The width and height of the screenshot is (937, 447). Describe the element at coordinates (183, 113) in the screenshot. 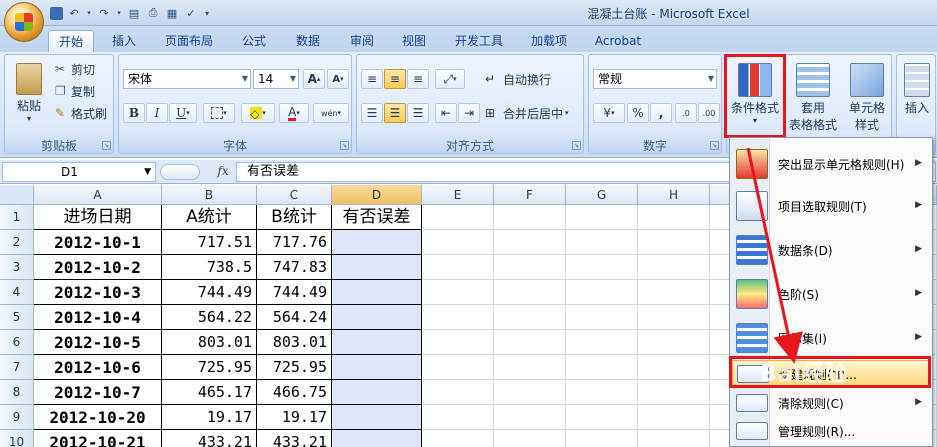

I see `underline-button: U ▾` at that location.